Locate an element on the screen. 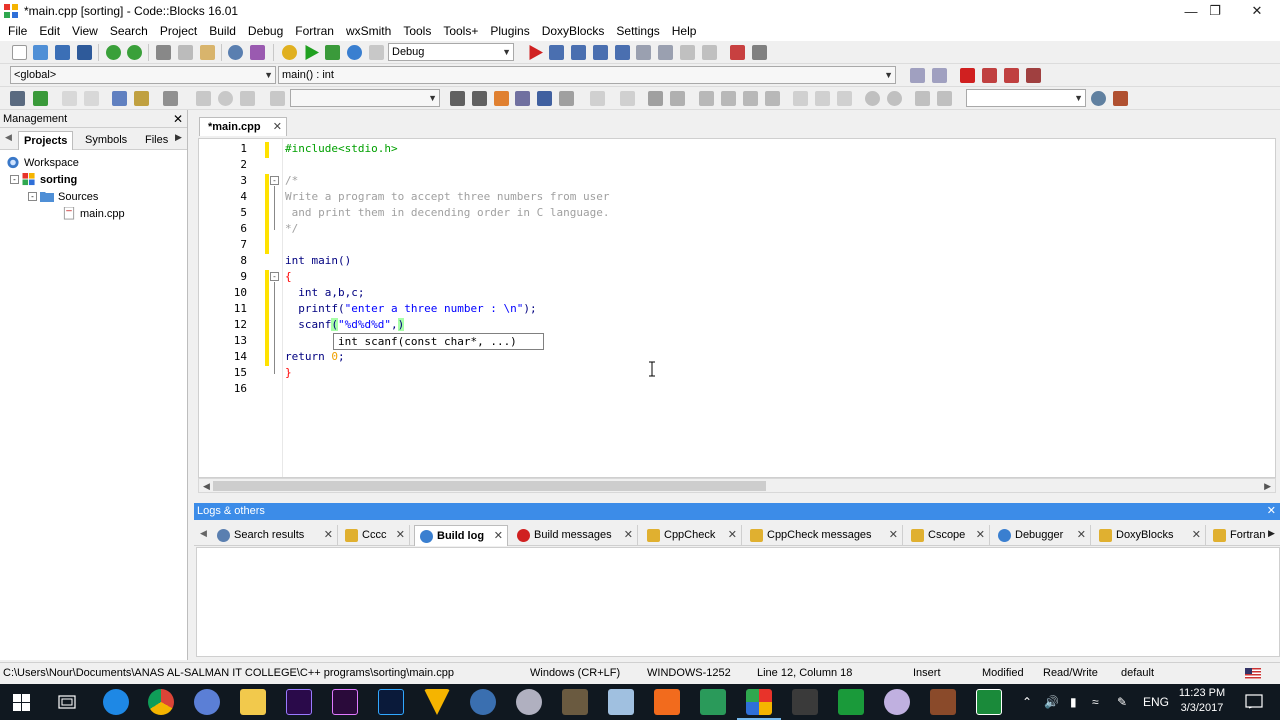 The height and width of the screenshot is (720, 1280). highlight-icon is located at coordinates (501, 98).